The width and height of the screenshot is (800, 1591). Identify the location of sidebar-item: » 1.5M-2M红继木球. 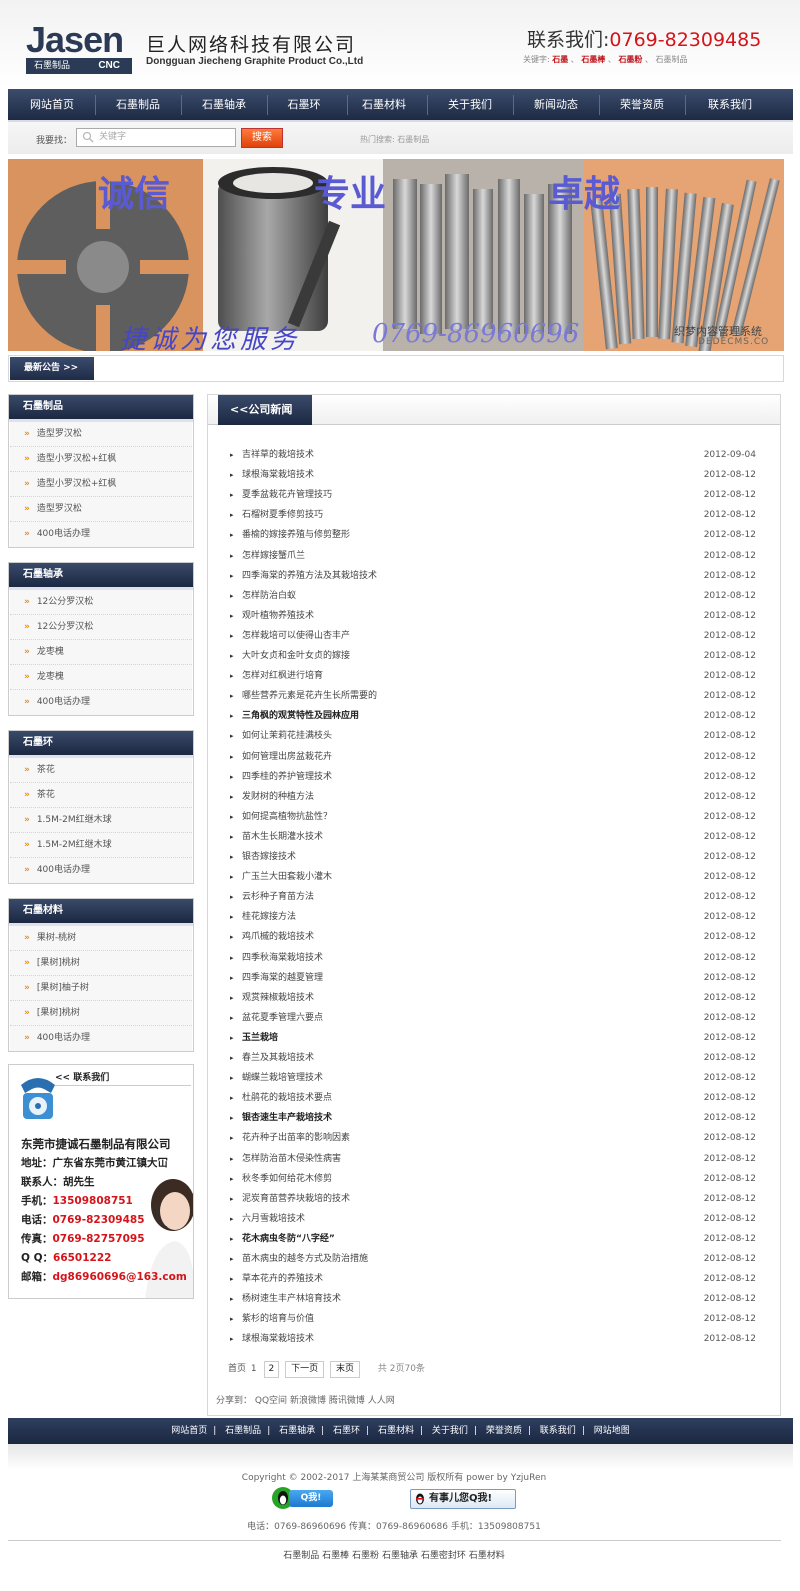
(101, 820).